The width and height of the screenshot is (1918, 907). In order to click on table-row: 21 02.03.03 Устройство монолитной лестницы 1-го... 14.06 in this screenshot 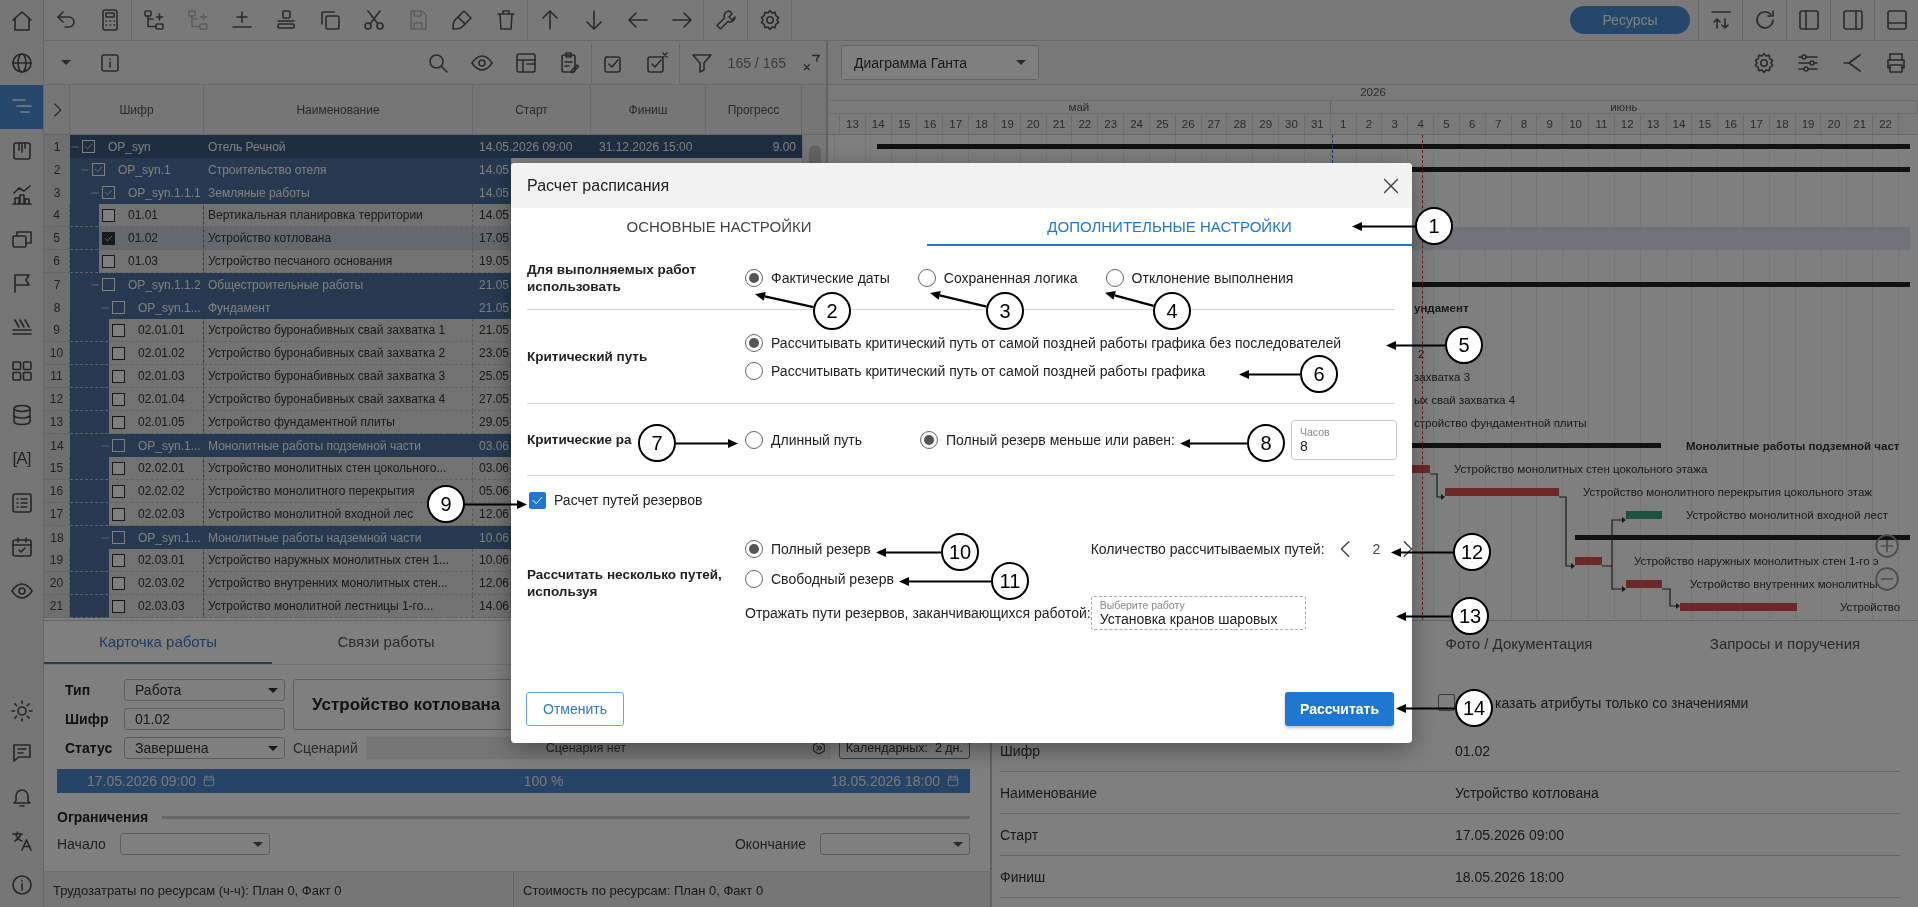, I will do `click(277, 606)`.